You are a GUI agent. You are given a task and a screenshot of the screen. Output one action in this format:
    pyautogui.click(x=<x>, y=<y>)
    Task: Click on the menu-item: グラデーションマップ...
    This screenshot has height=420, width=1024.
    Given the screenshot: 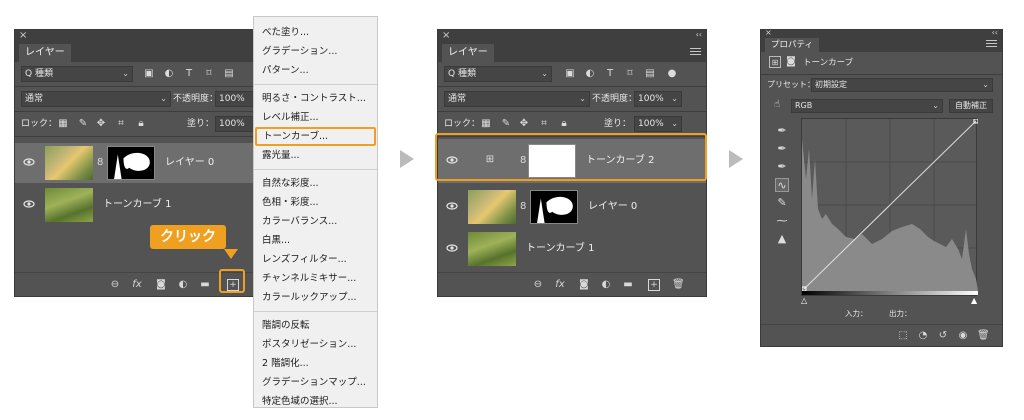 What is the action you would take?
    pyautogui.click(x=315, y=382)
    